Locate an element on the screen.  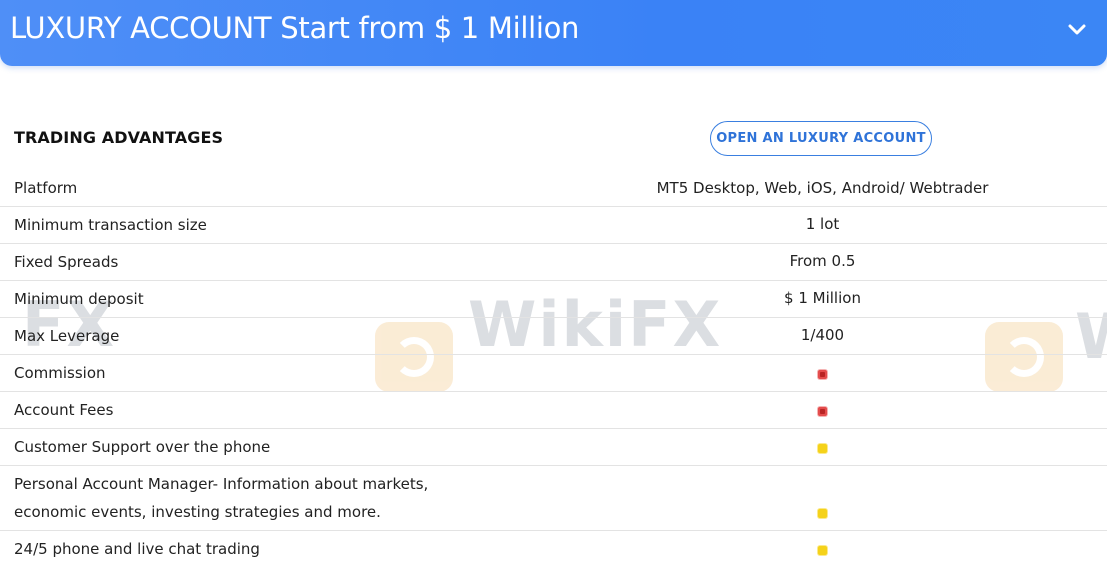
table-row: 24/5 phone and live chat trading is located at coordinates (553, 549).